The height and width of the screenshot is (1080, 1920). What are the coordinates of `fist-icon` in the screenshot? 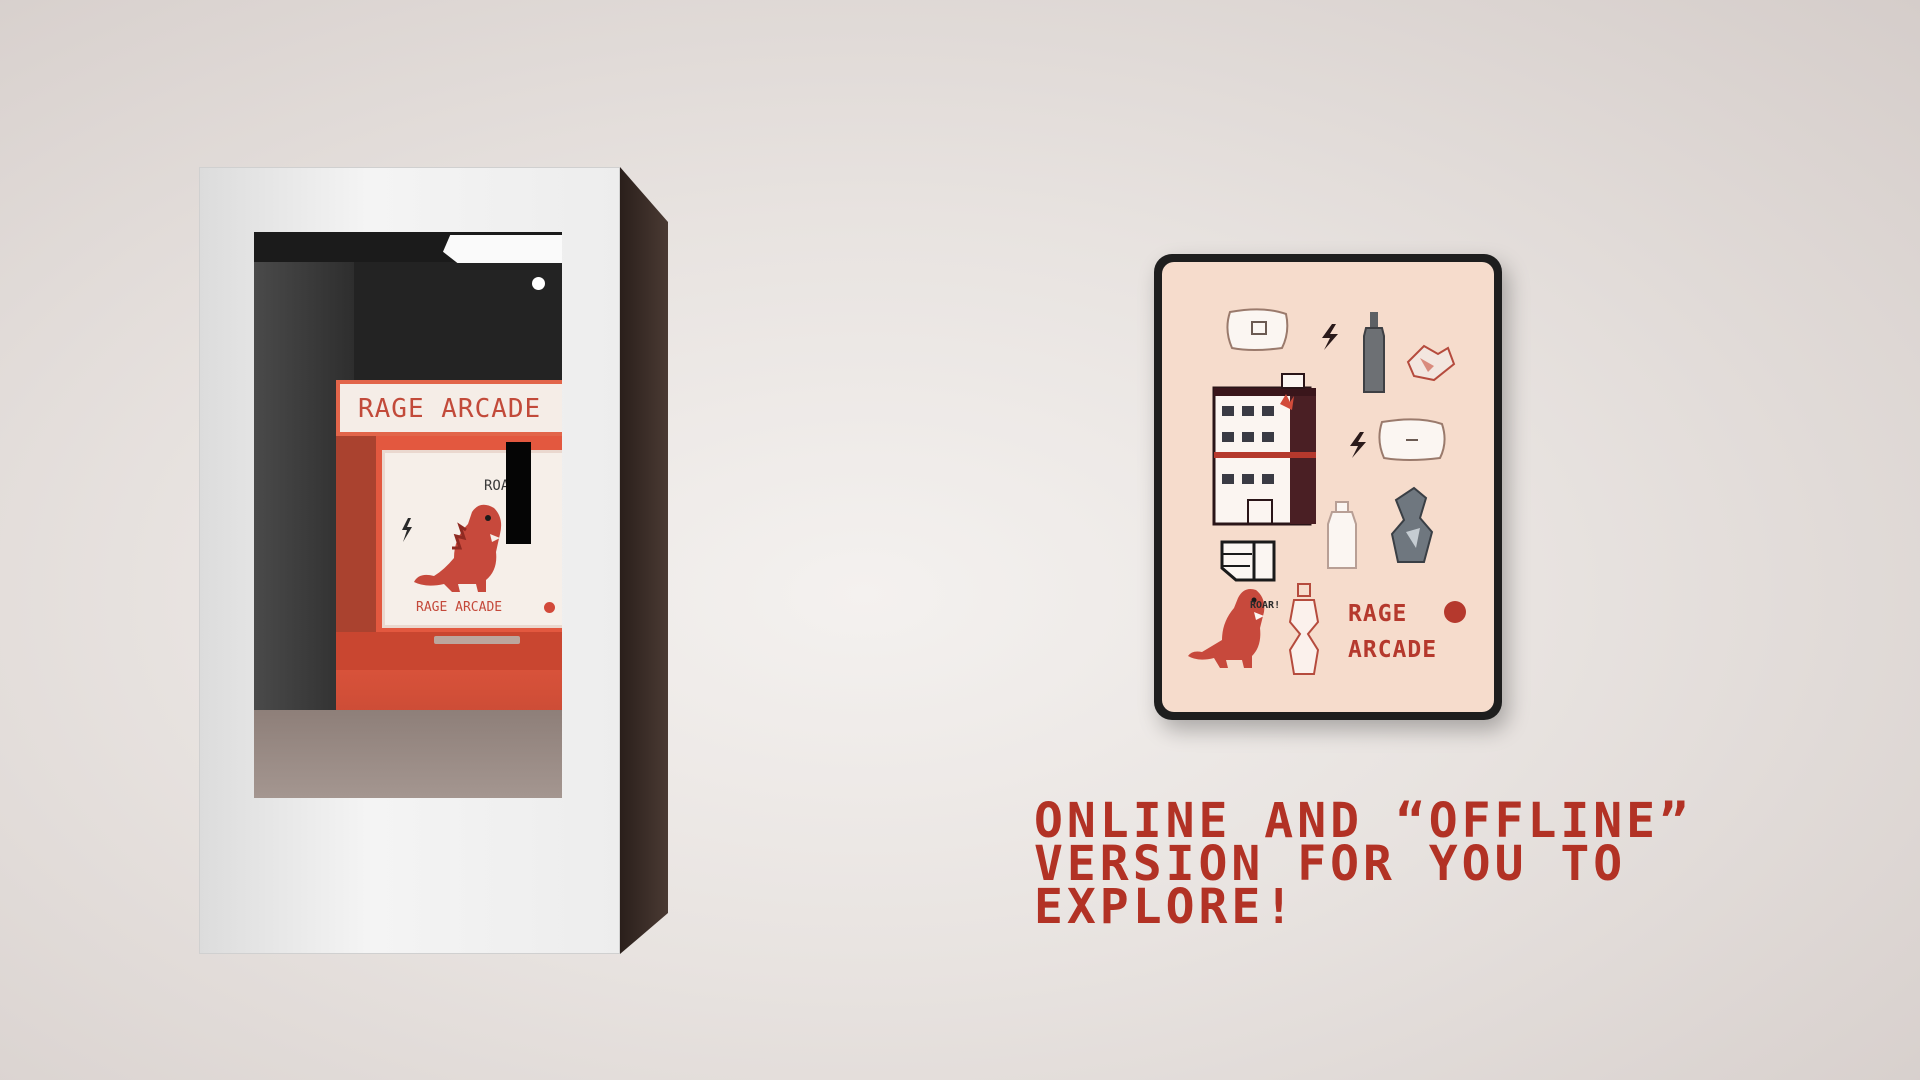 It's located at (1248, 561).